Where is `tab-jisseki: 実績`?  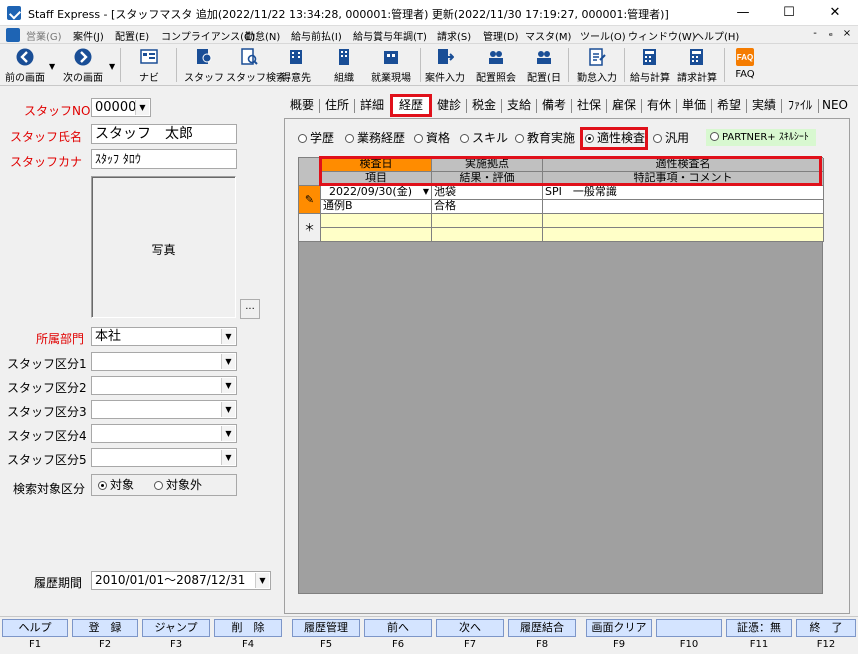 tab-jisseki: 実績 is located at coordinates (764, 105).